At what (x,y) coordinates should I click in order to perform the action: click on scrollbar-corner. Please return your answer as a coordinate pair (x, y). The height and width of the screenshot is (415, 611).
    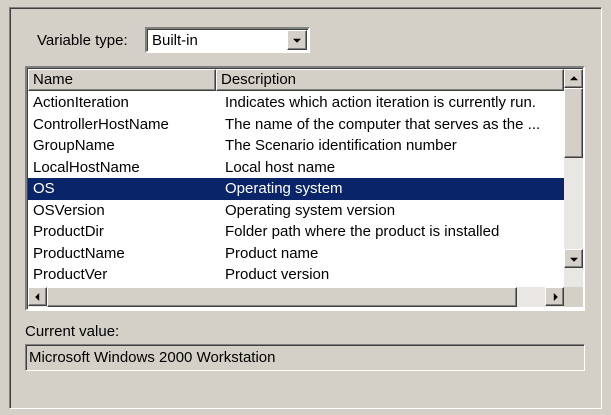
    Looking at the image, I should click on (573, 297).